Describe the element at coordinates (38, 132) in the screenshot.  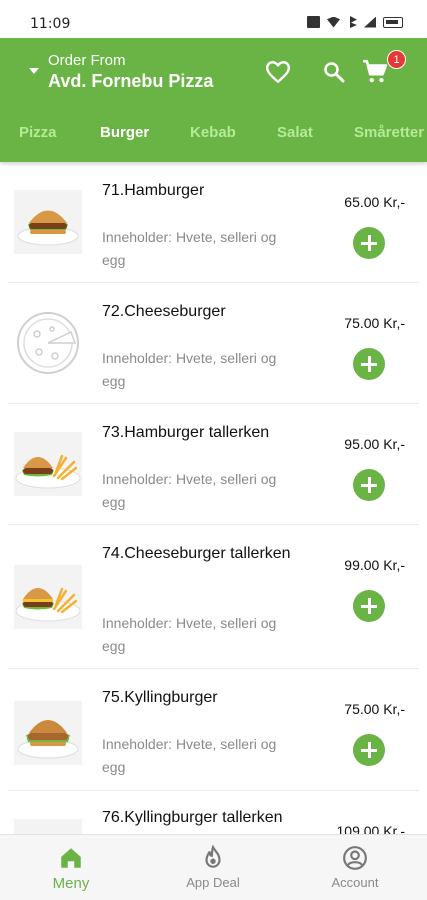
I see `tab-pizza: Pizza` at that location.